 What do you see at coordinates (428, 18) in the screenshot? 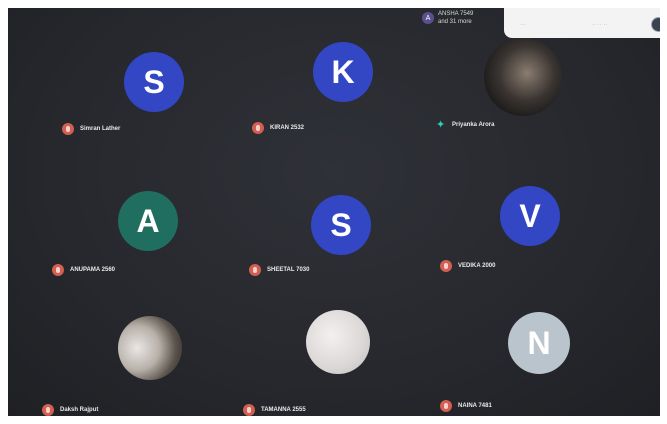
I see `overflow-avatar: A` at bounding box center [428, 18].